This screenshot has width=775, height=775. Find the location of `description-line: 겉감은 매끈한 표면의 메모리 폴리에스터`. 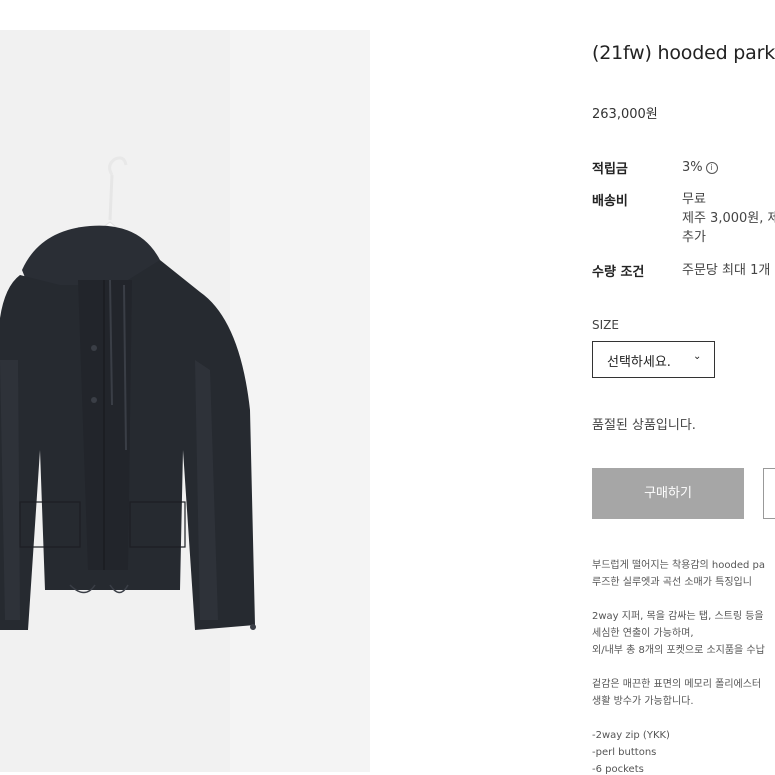

description-line: 겉감은 매끈한 표면의 메모리 폴리에스터 is located at coordinates (677, 684).